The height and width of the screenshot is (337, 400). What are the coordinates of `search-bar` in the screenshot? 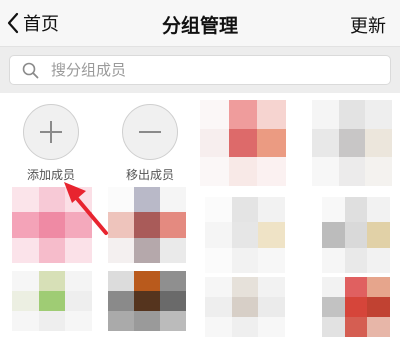 It's located at (200, 70).